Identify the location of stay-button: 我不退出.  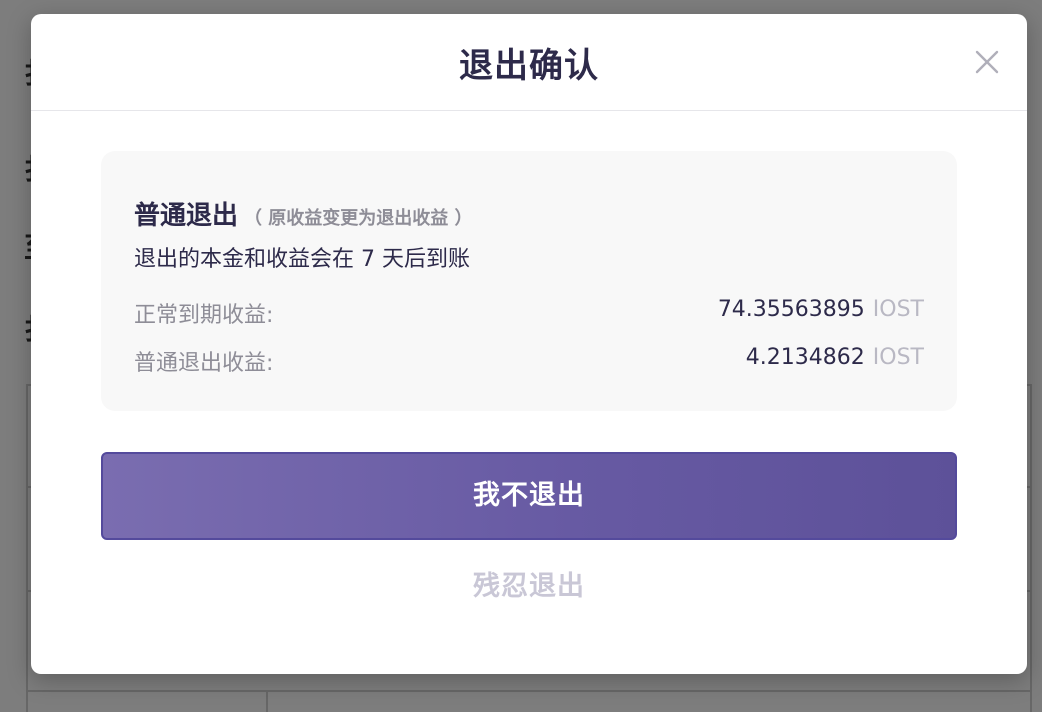
(529, 496).